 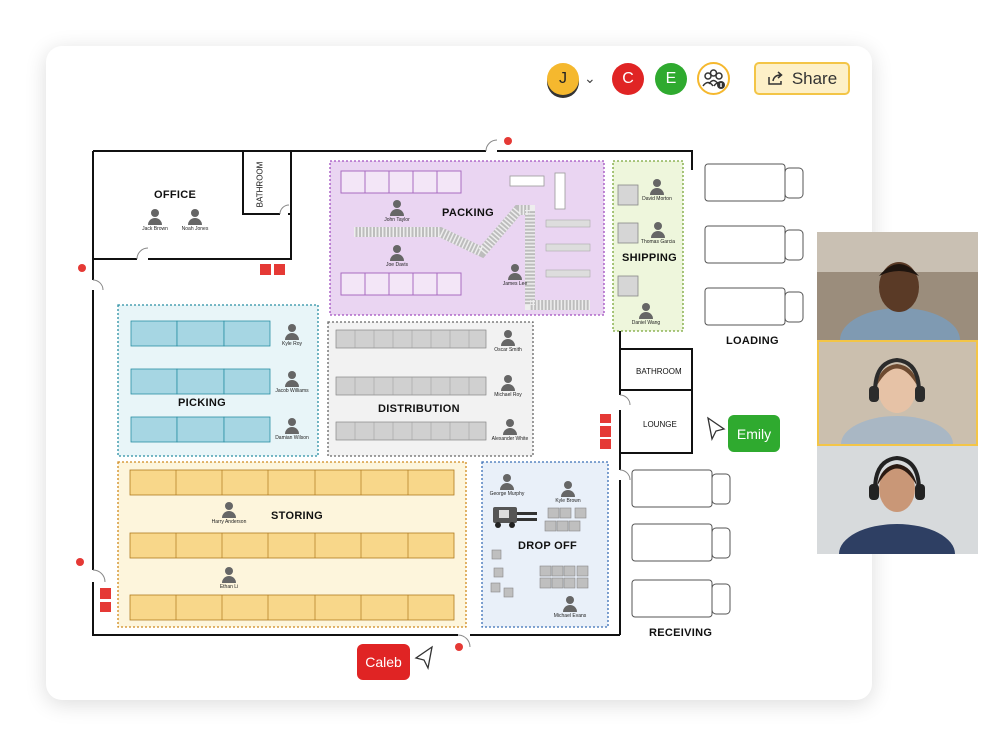 I want to click on bathroom-top-label: BATHROOM, so click(x=260, y=184).